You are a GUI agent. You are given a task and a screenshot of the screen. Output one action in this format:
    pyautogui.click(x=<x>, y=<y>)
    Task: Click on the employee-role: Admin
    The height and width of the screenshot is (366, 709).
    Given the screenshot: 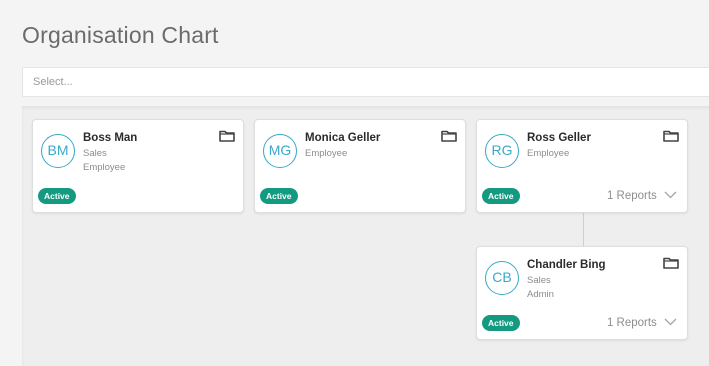 What is the action you would take?
    pyautogui.click(x=540, y=294)
    